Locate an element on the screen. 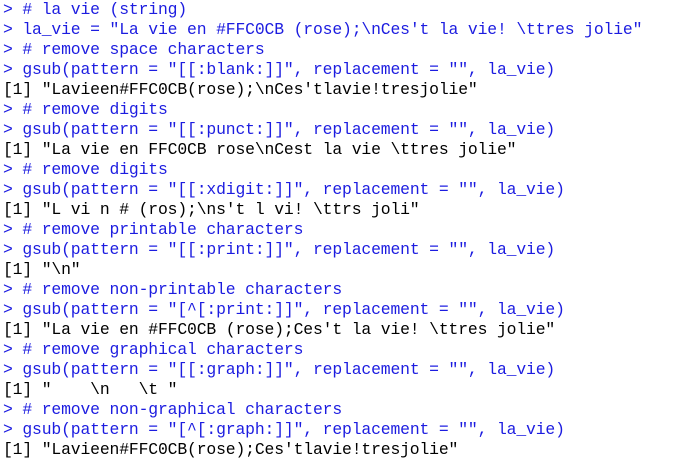  input-text: # remove space characters is located at coordinates (143, 49).